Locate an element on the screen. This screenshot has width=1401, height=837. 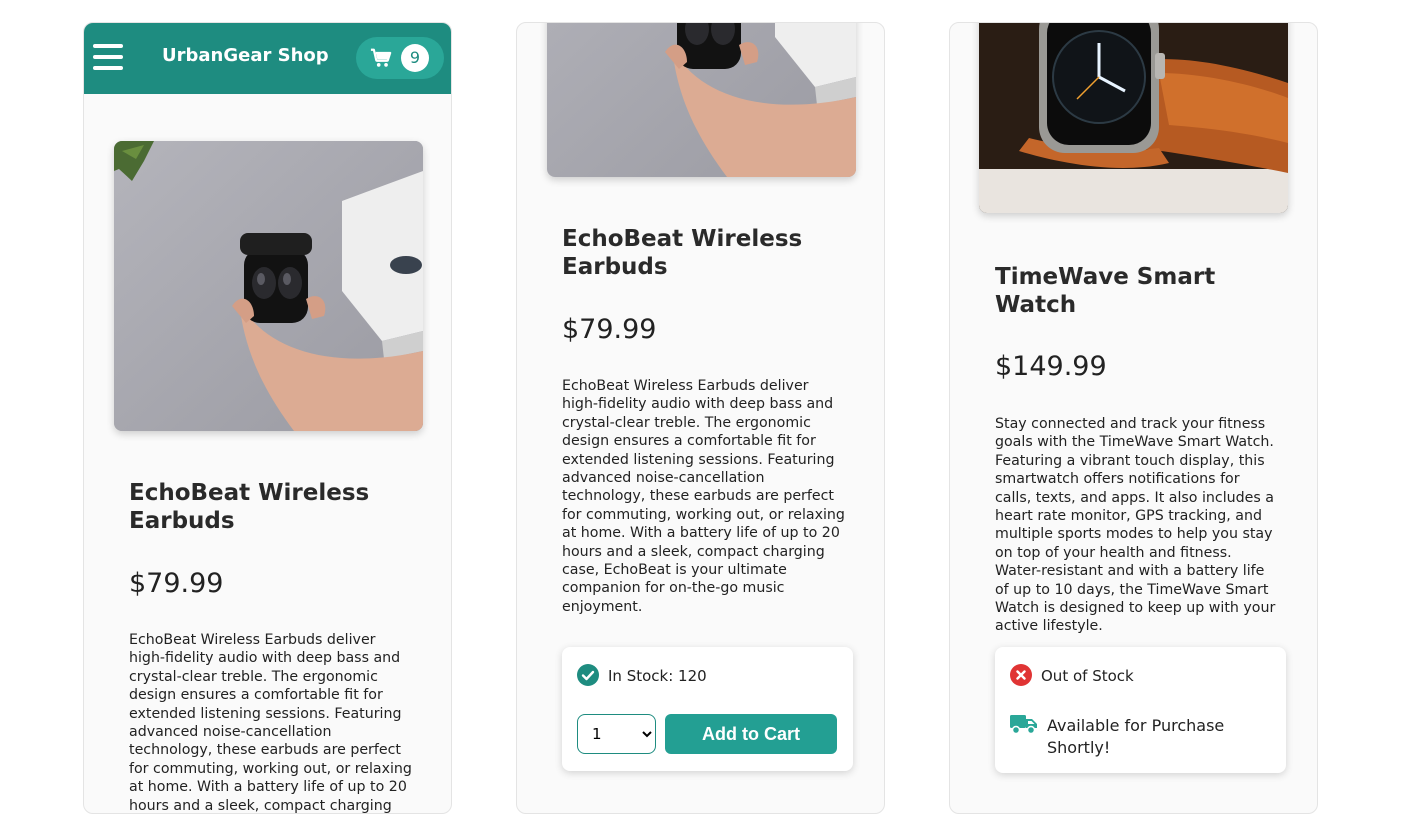
cart-button: 9 is located at coordinates (400, 58).